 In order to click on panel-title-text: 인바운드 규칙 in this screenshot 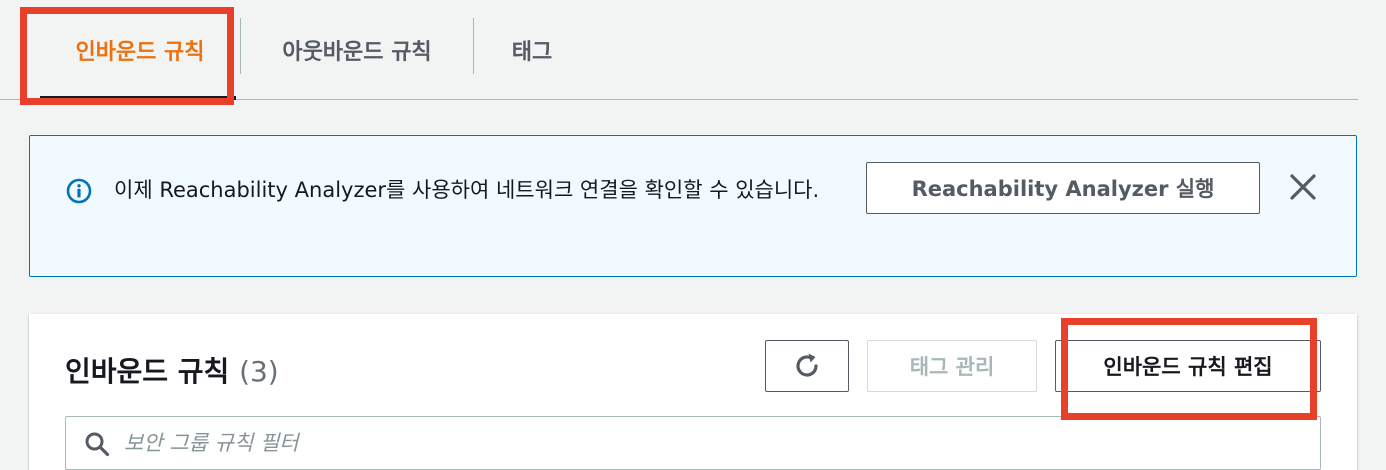, I will do `click(147, 371)`.